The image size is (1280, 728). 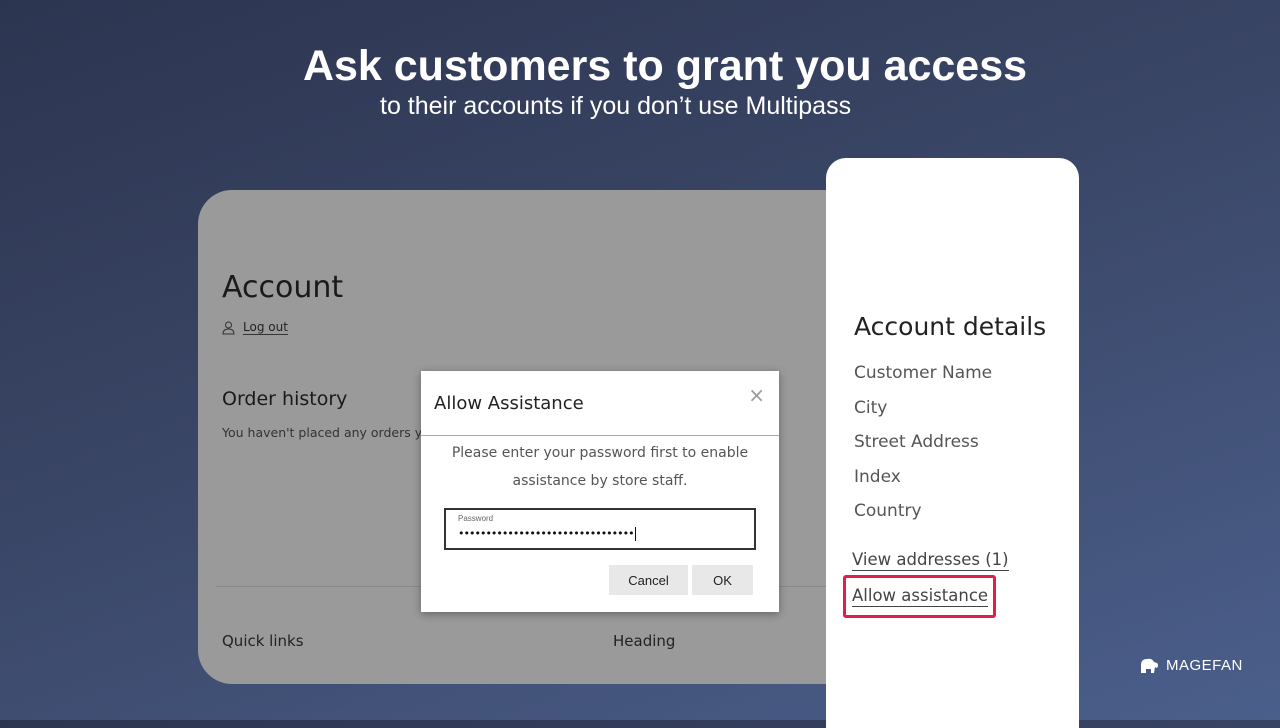 What do you see at coordinates (476, 518) in the screenshot?
I see `password-label: Password` at bounding box center [476, 518].